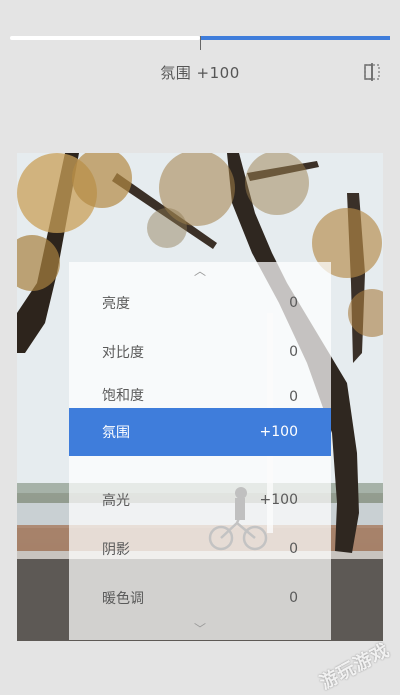 This screenshot has height=695, width=400. Describe the element at coordinates (105, 38) in the screenshot. I see `slider-track-left` at that location.